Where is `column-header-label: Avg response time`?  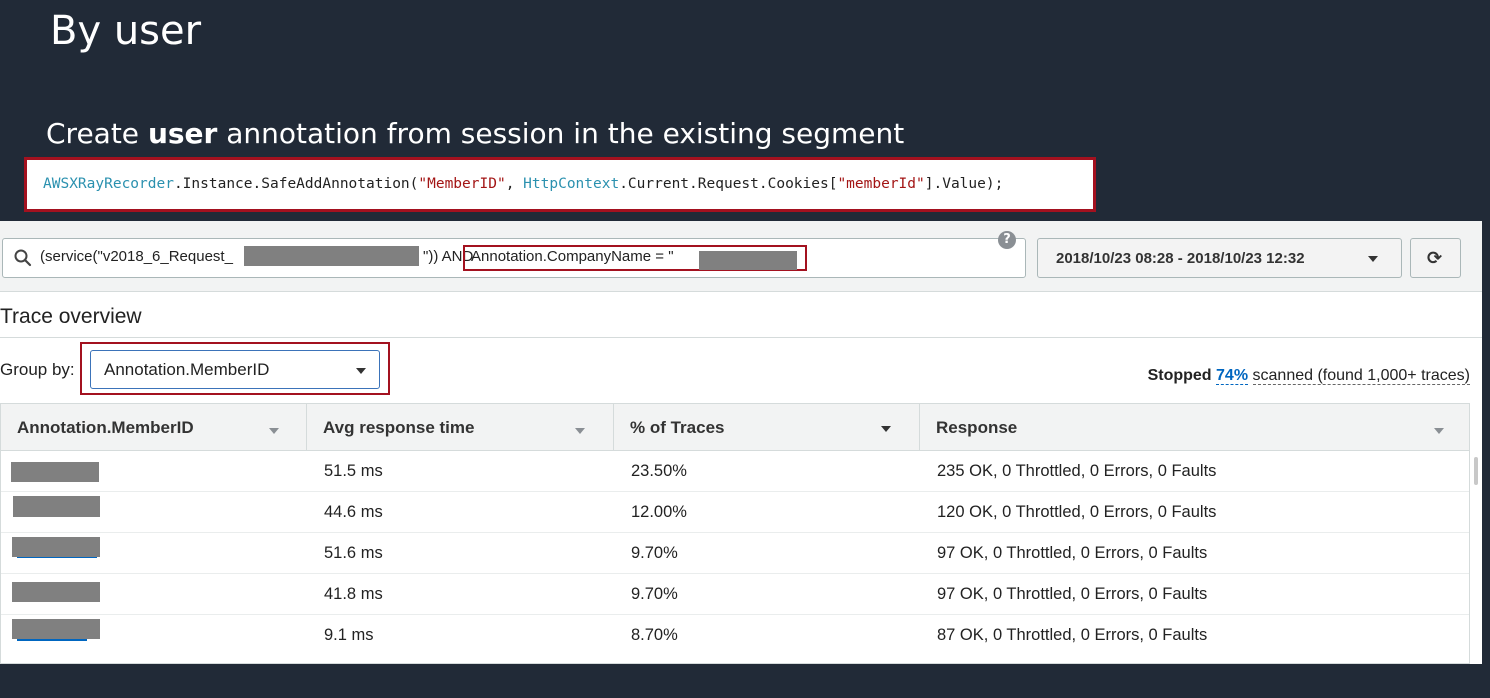
column-header-label: Avg response time is located at coordinates (399, 427).